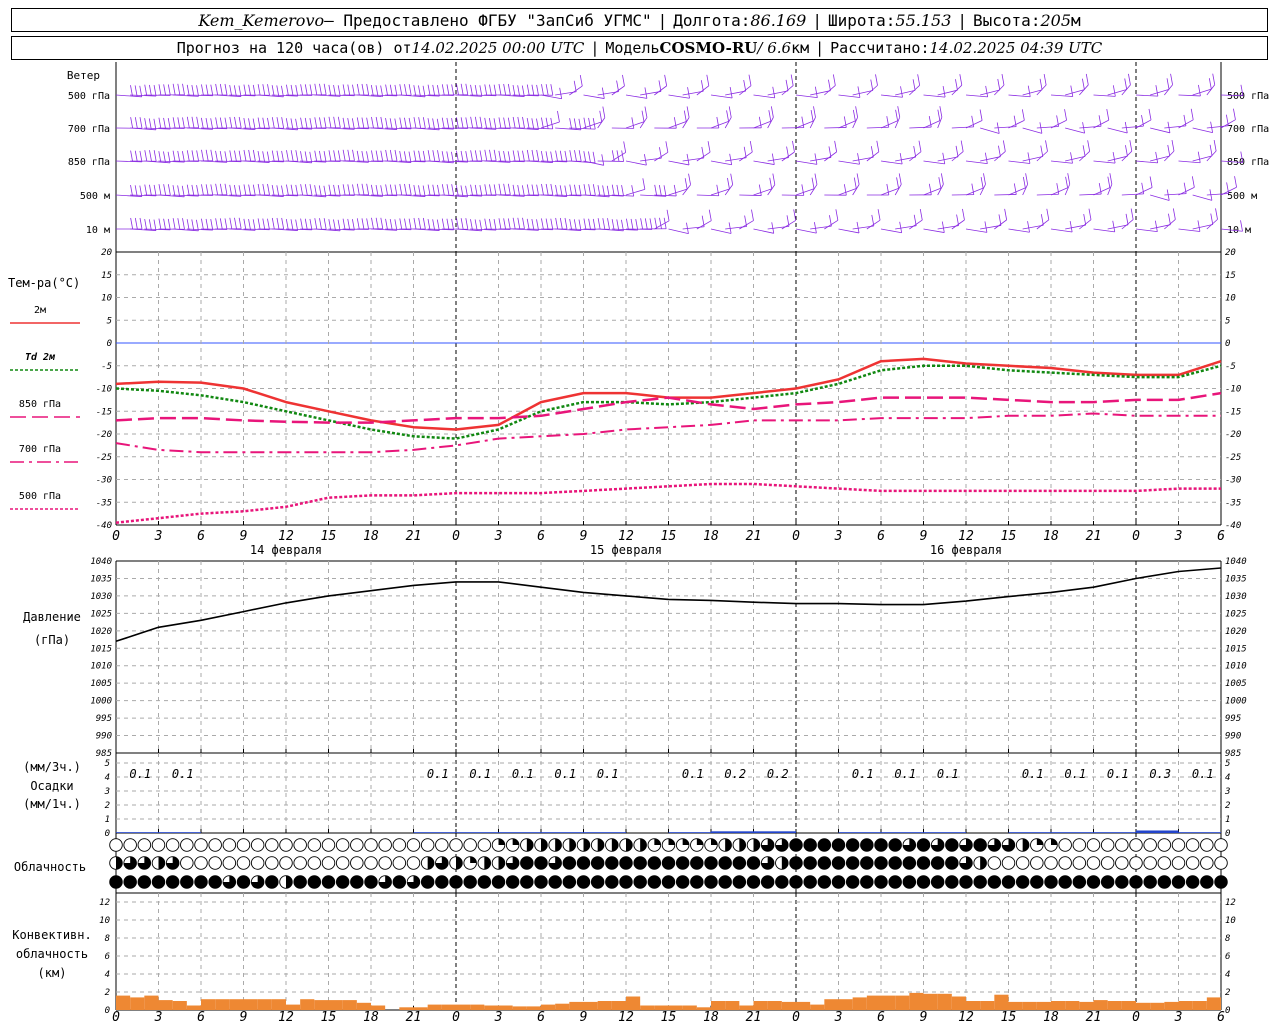 This screenshot has height=1024, width=1280. What do you see at coordinates (1248, 129) in the screenshot?
I see `wind-level-label-right: 700 гПа` at bounding box center [1248, 129].